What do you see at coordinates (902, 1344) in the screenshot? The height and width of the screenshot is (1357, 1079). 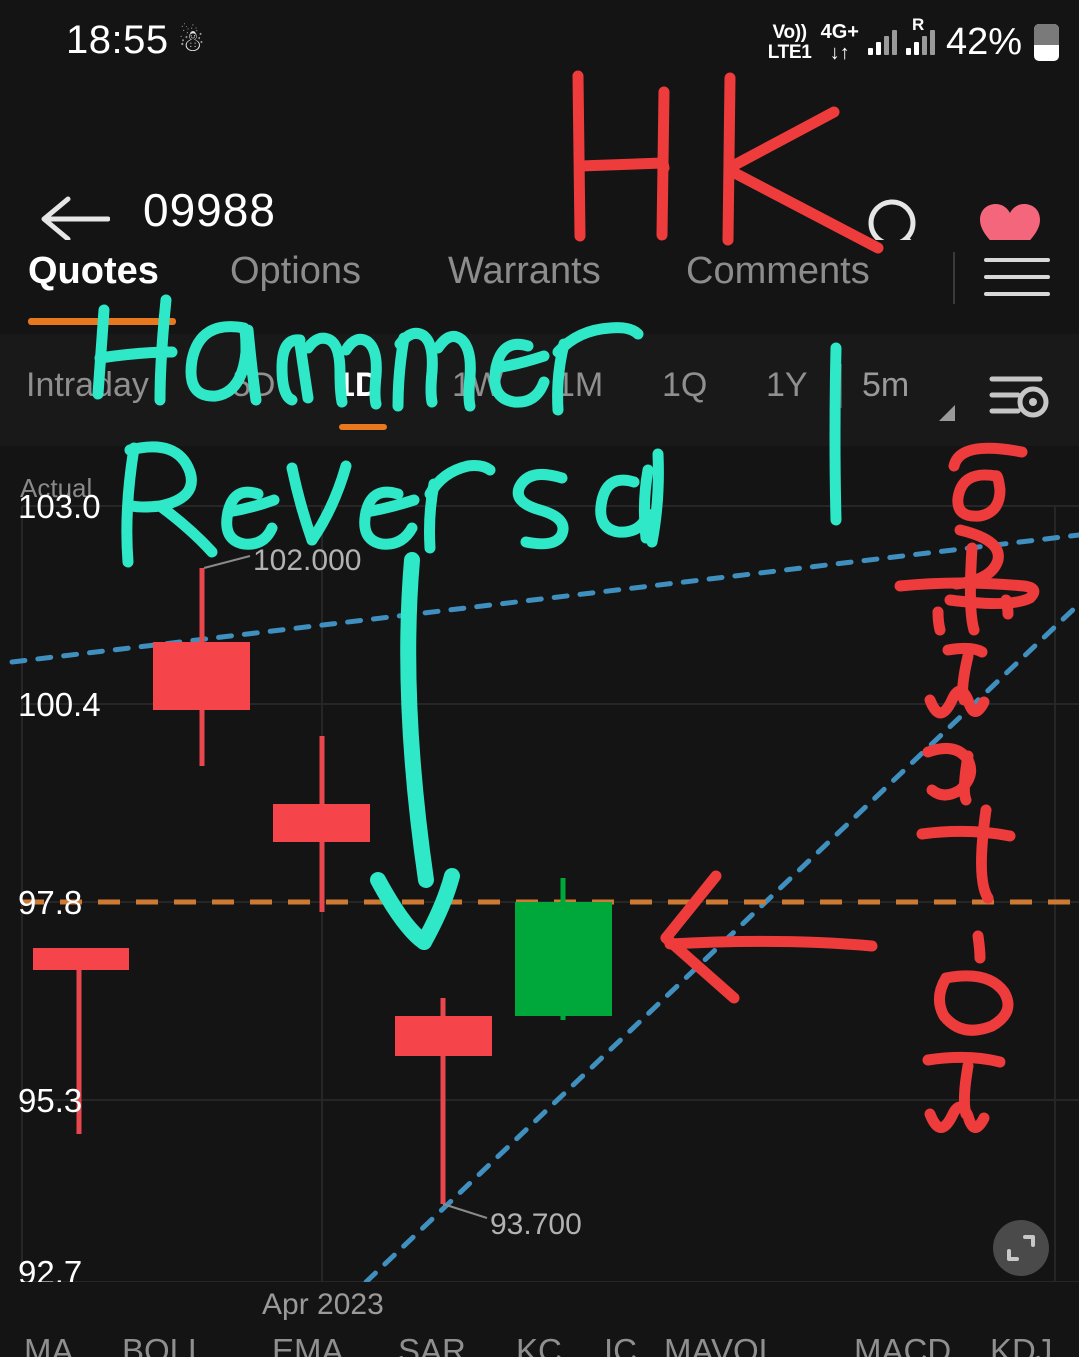 I see `indicator-macd: MACD` at bounding box center [902, 1344].